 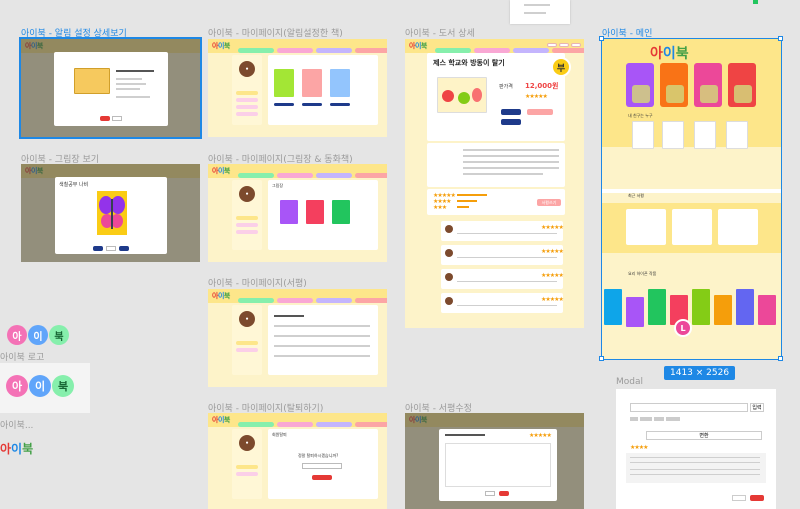 What do you see at coordinates (696, 449) in the screenshot?
I see `frame-modal: 입력 변환 ★★★★` at bounding box center [696, 449].